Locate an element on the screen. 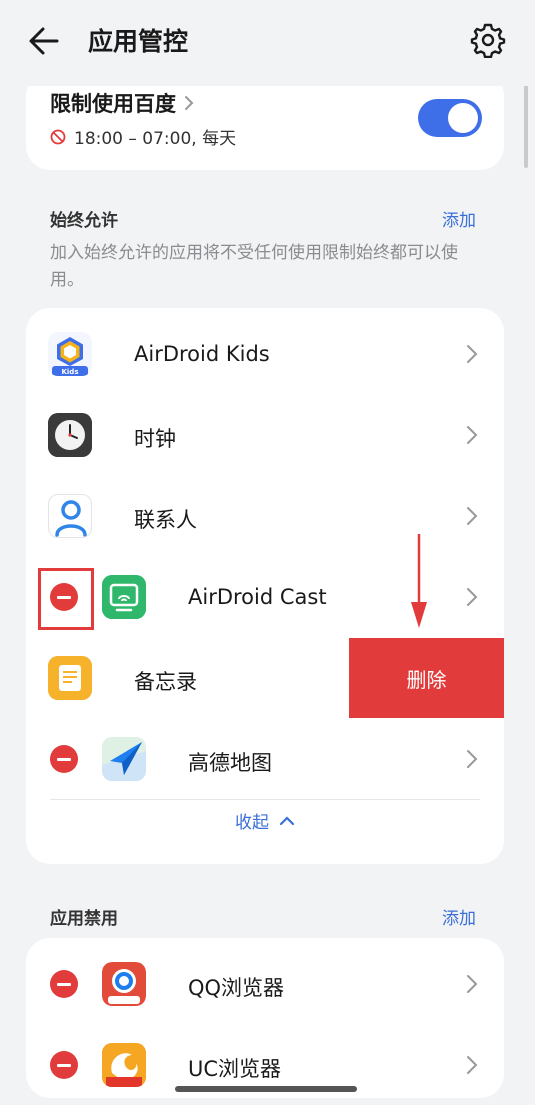 The height and width of the screenshot is (1105, 535). annotation-arrow-down-icon is located at coordinates (419, 581).